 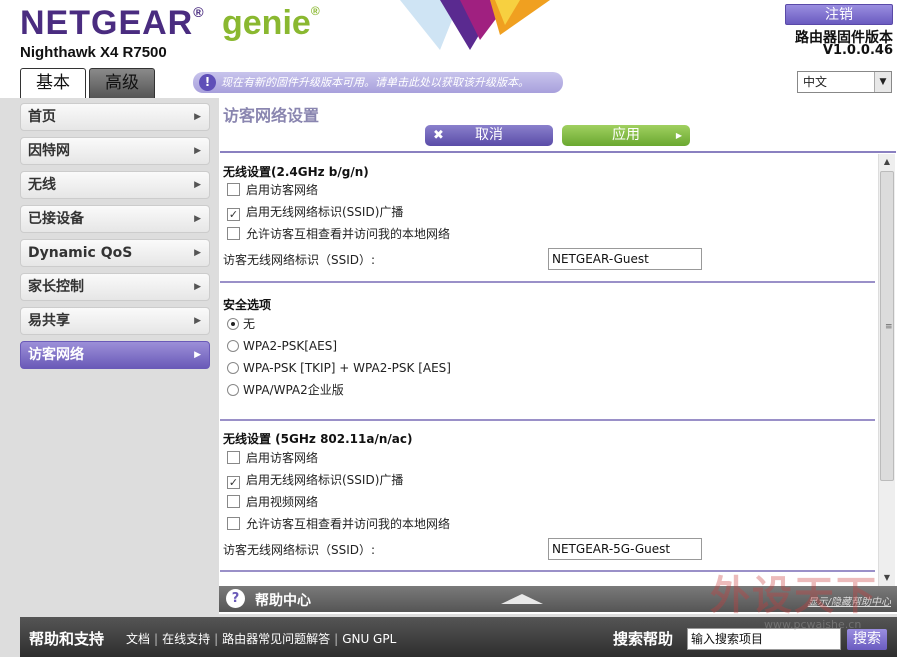 What do you see at coordinates (80, 253) in the screenshot?
I see `sidebar-item-label: Dynamic QoS` at bounding box center [80, 253].